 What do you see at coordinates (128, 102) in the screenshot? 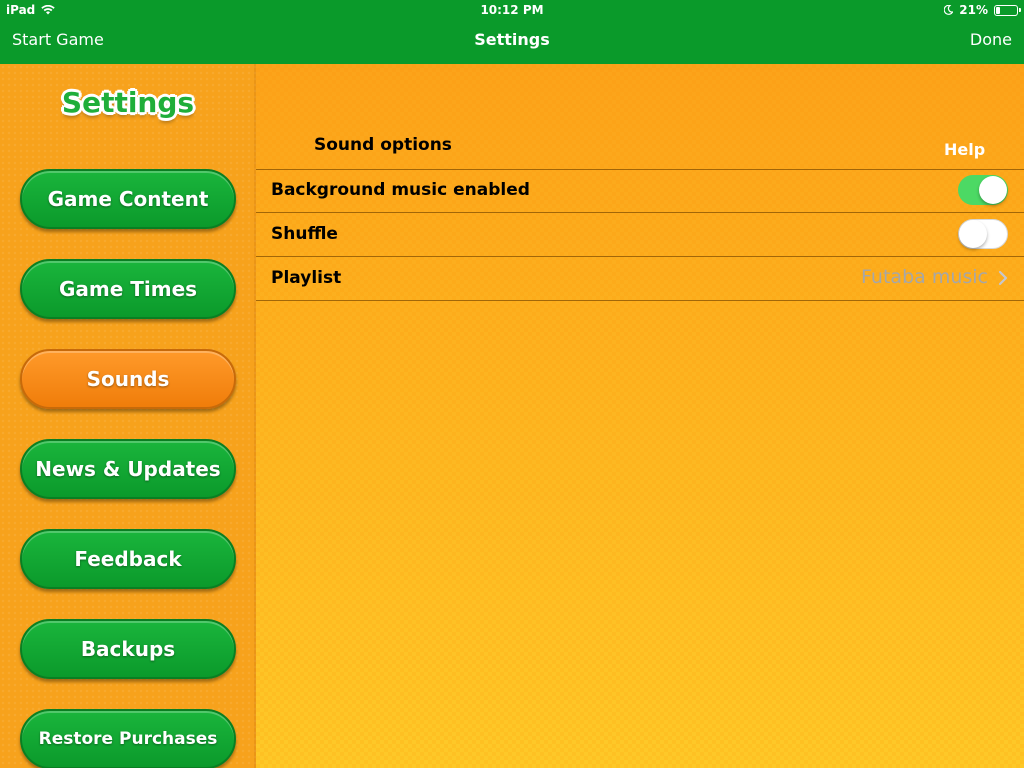
I see `settings-logo: Settings` at bounding box center [128, 102].